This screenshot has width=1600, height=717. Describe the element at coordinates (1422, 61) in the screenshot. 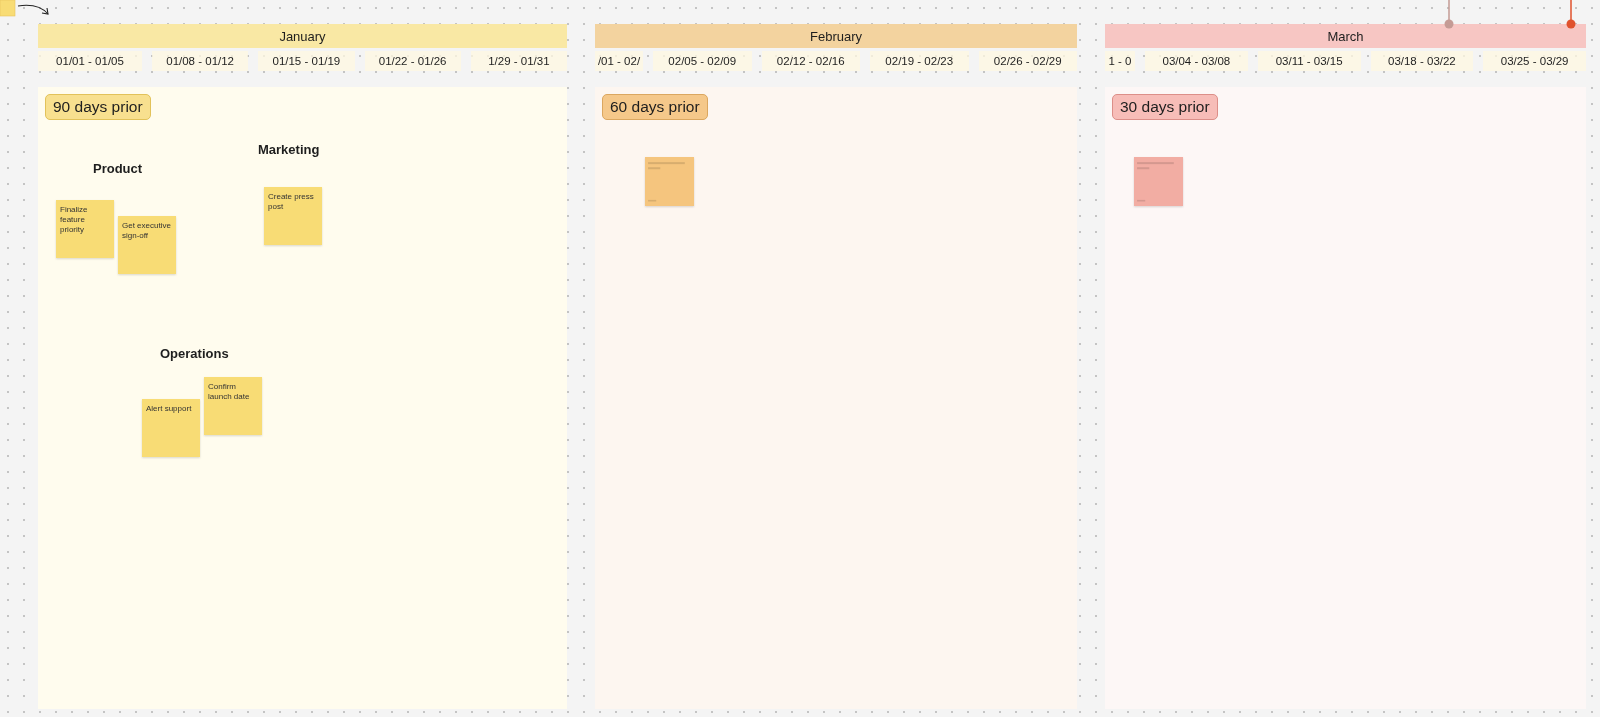

I see `week-range: 03/18 - 03/22` at that location.